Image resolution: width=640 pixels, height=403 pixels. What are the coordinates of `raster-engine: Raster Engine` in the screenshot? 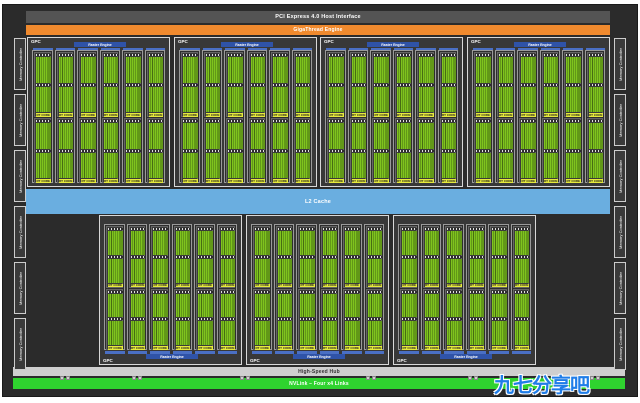 It's located at (172, 356).